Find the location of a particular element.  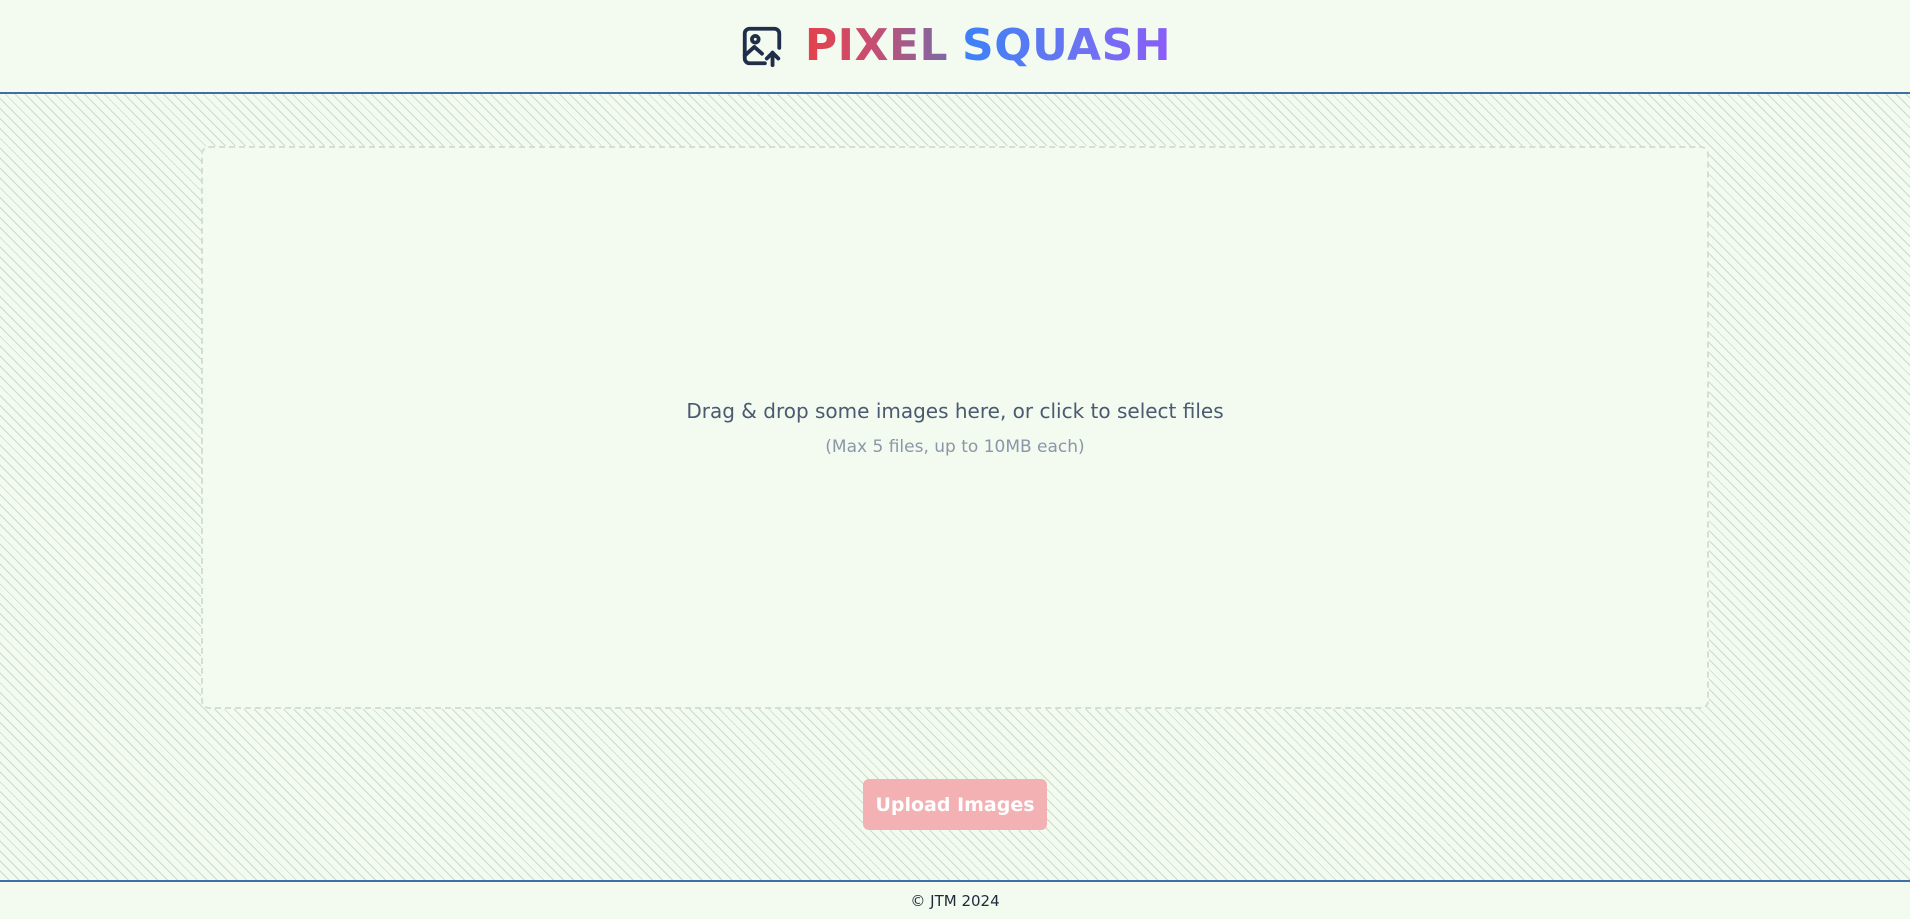

brand-word-squash: SQUASH is located at coordinates (1067, 45).